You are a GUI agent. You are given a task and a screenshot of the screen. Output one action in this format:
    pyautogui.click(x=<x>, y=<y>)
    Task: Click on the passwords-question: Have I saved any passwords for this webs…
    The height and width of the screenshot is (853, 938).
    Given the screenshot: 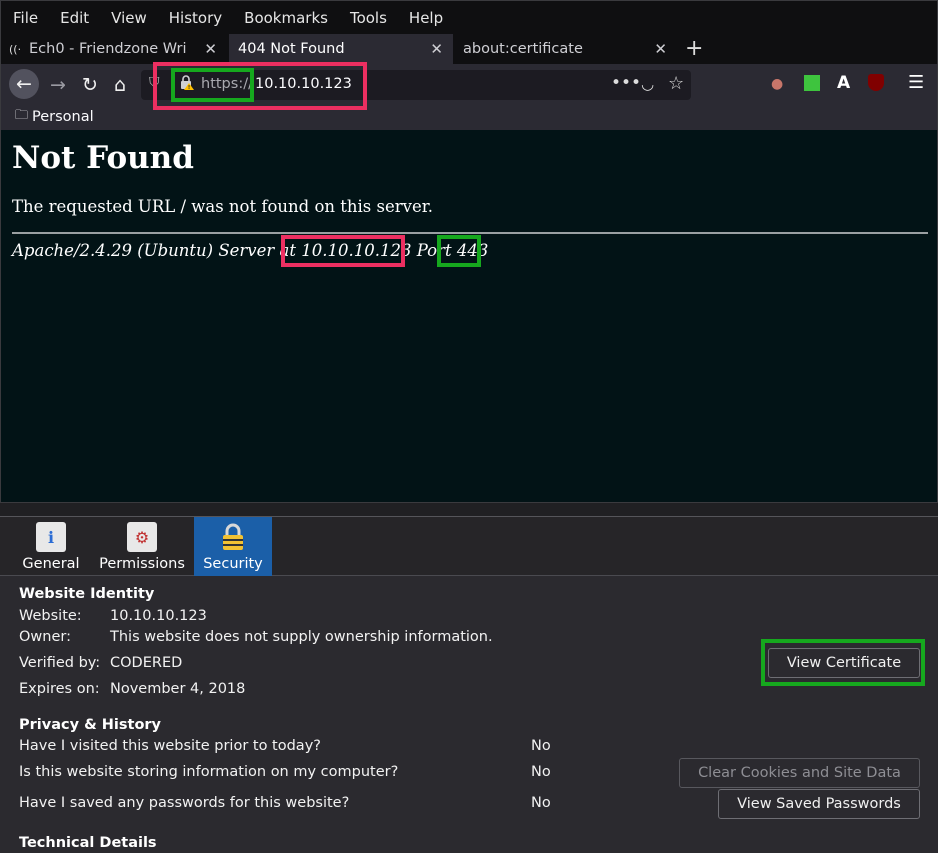 What is the action you would take?
    pyautogui.click(x=184, y=803)
    